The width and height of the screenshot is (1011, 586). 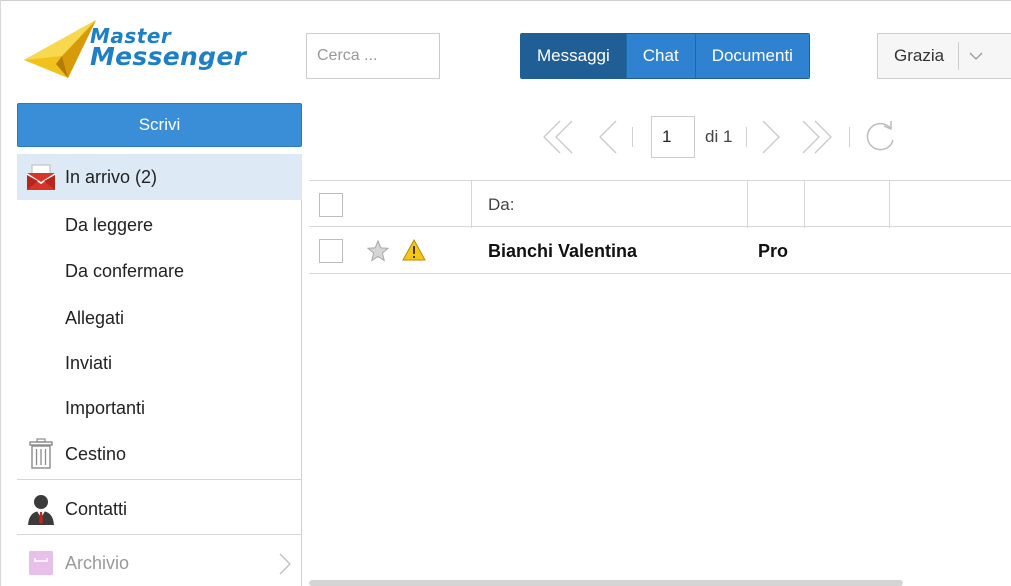 I want to click on sidebar-item-inbox: In arrivo (2), so click(x=159, y=177).